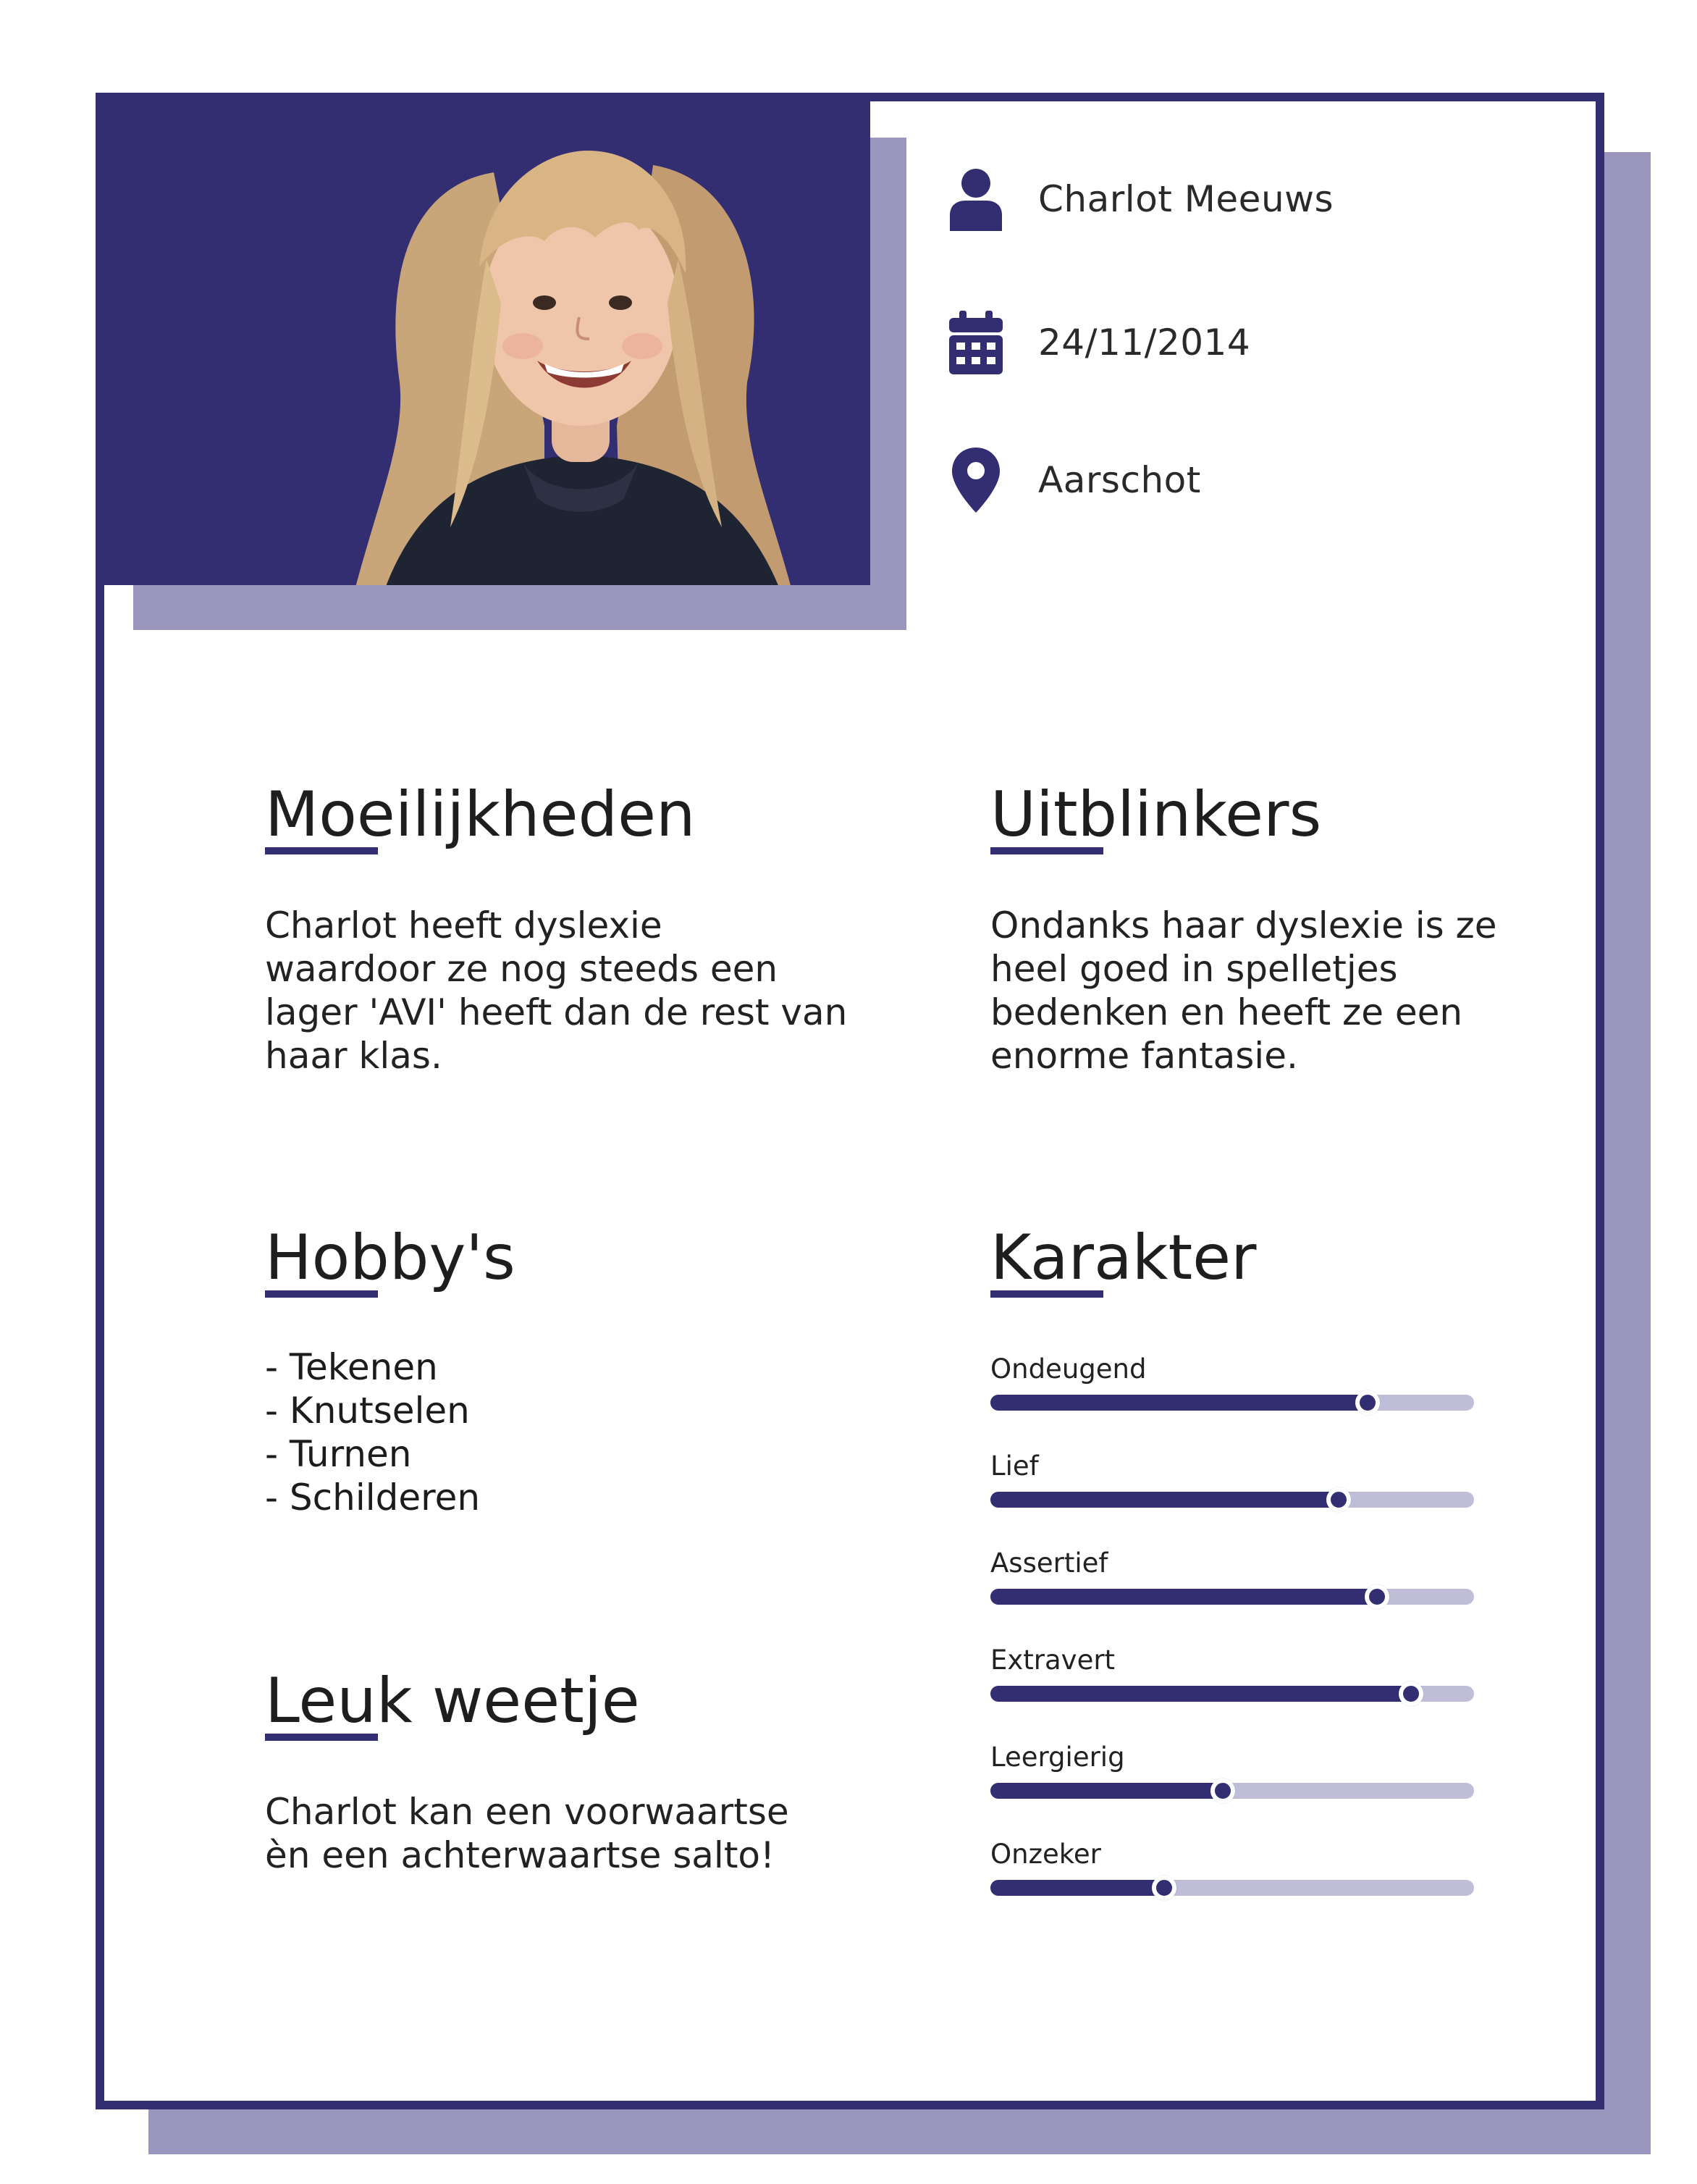 This screenshot has width=1697, height=2184. What do you see at coordinates (1232, 1384) in the screenshot?
I see `trait-ondeugend: Ondeugend` at bounding box center [1232, 1384].